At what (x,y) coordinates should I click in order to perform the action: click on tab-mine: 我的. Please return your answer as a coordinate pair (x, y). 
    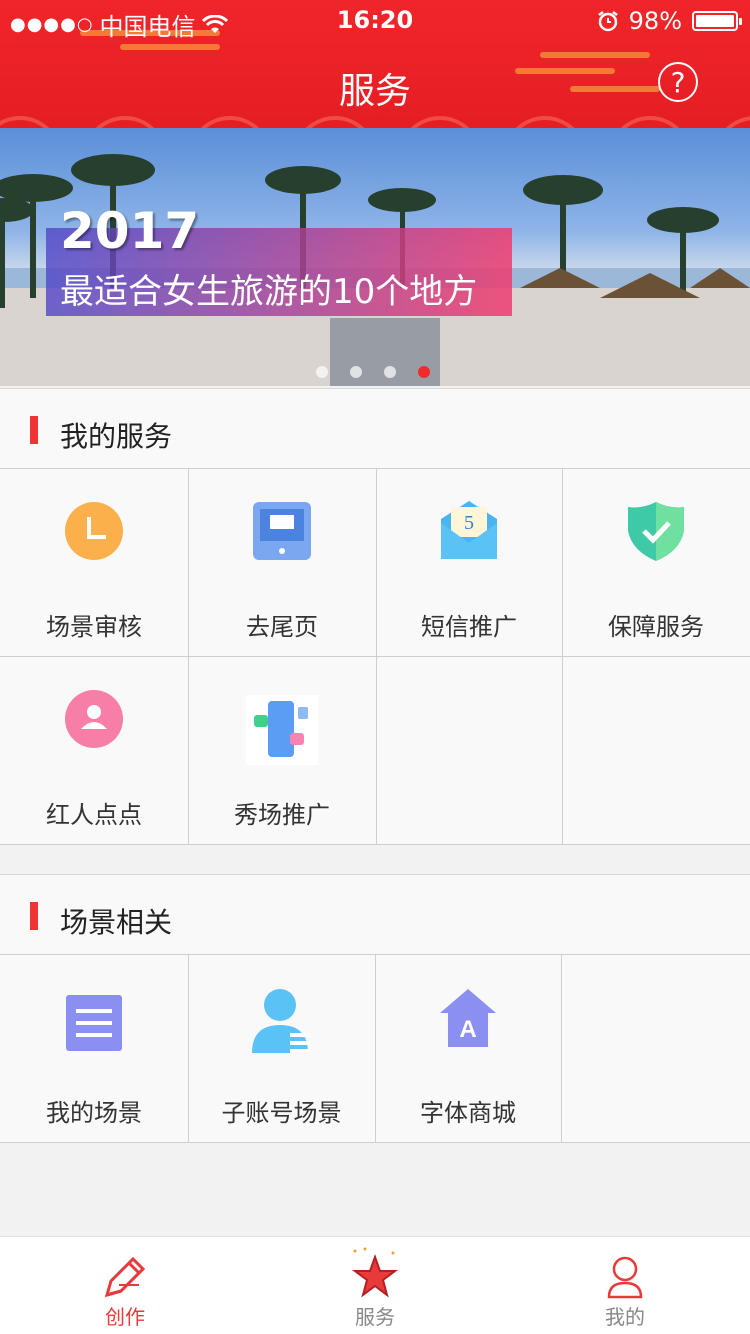
    Looking at the image, I should click on (625, 1285).